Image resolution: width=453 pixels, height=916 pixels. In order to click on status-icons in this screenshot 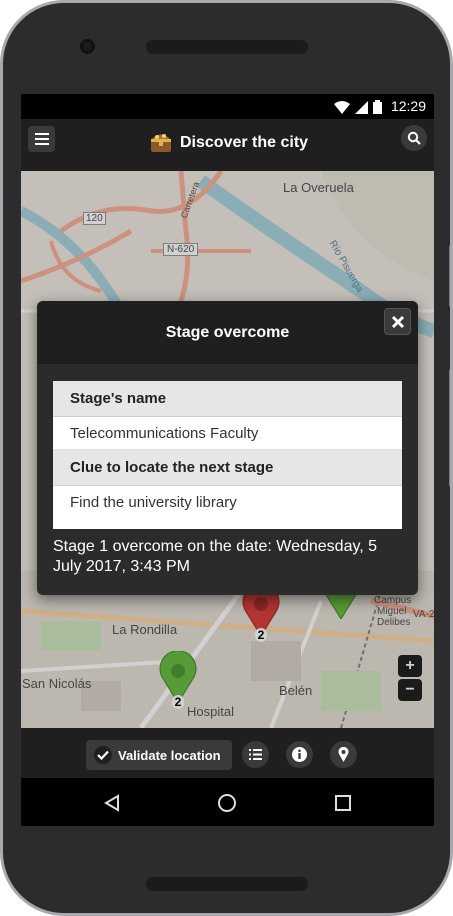, I will do `click(358, 107)`.